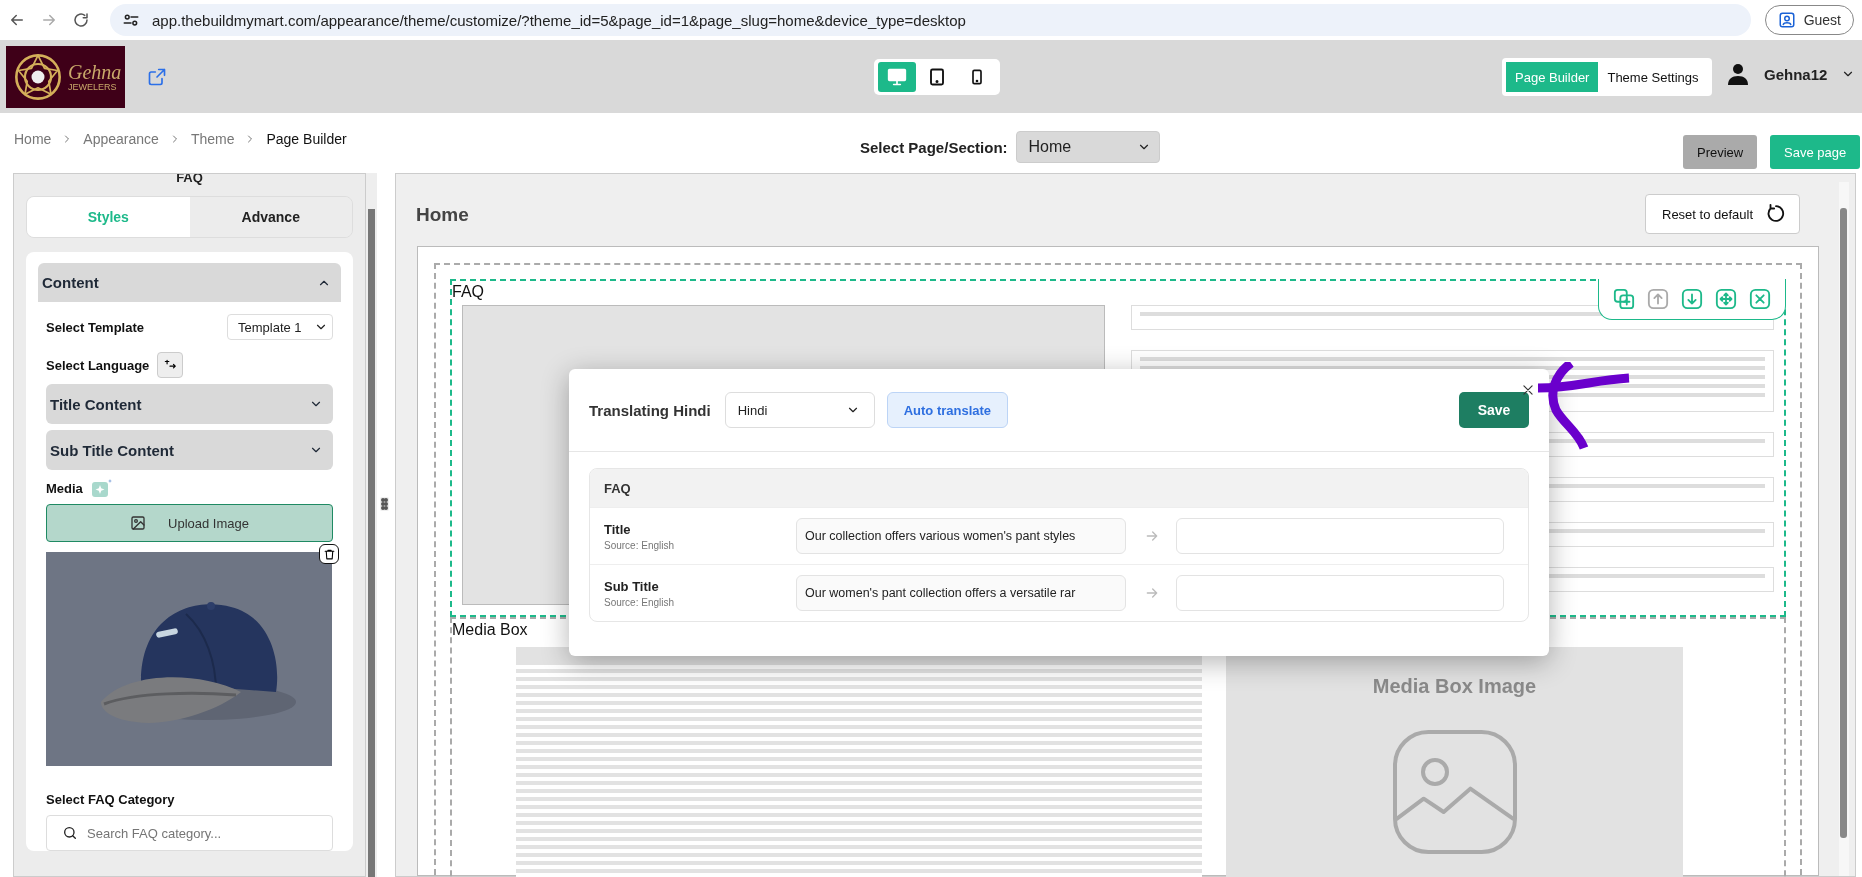 The image size is (1862, 877). Describe the element at coordinates (65, 76) in the screenshot. I see `brand-logo: Gehna JEWELERS` at that location.